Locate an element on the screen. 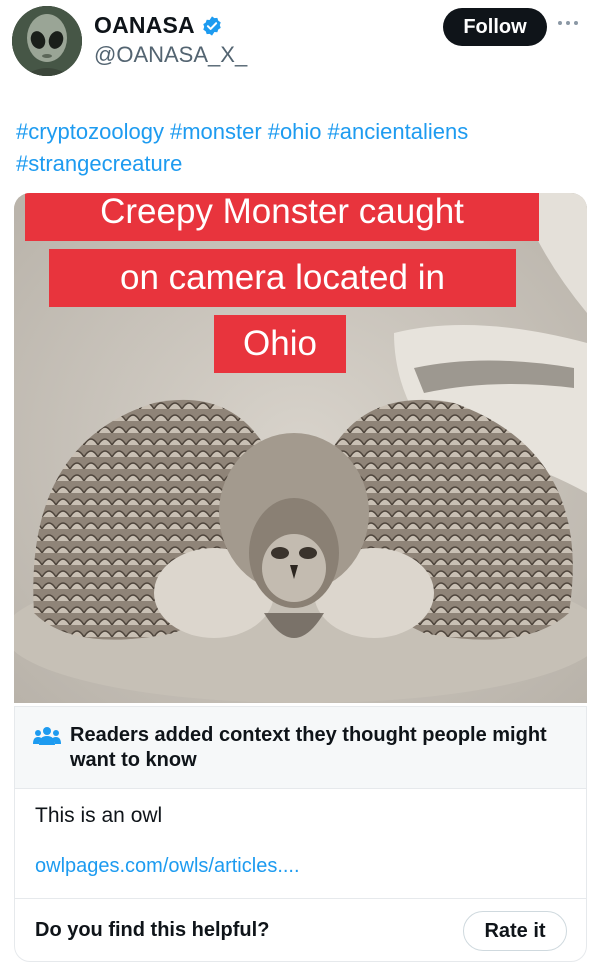 Image resolution: width=599 pixels, height=968 pixels. verified-badge-icon is located at coordinates (212, 25).